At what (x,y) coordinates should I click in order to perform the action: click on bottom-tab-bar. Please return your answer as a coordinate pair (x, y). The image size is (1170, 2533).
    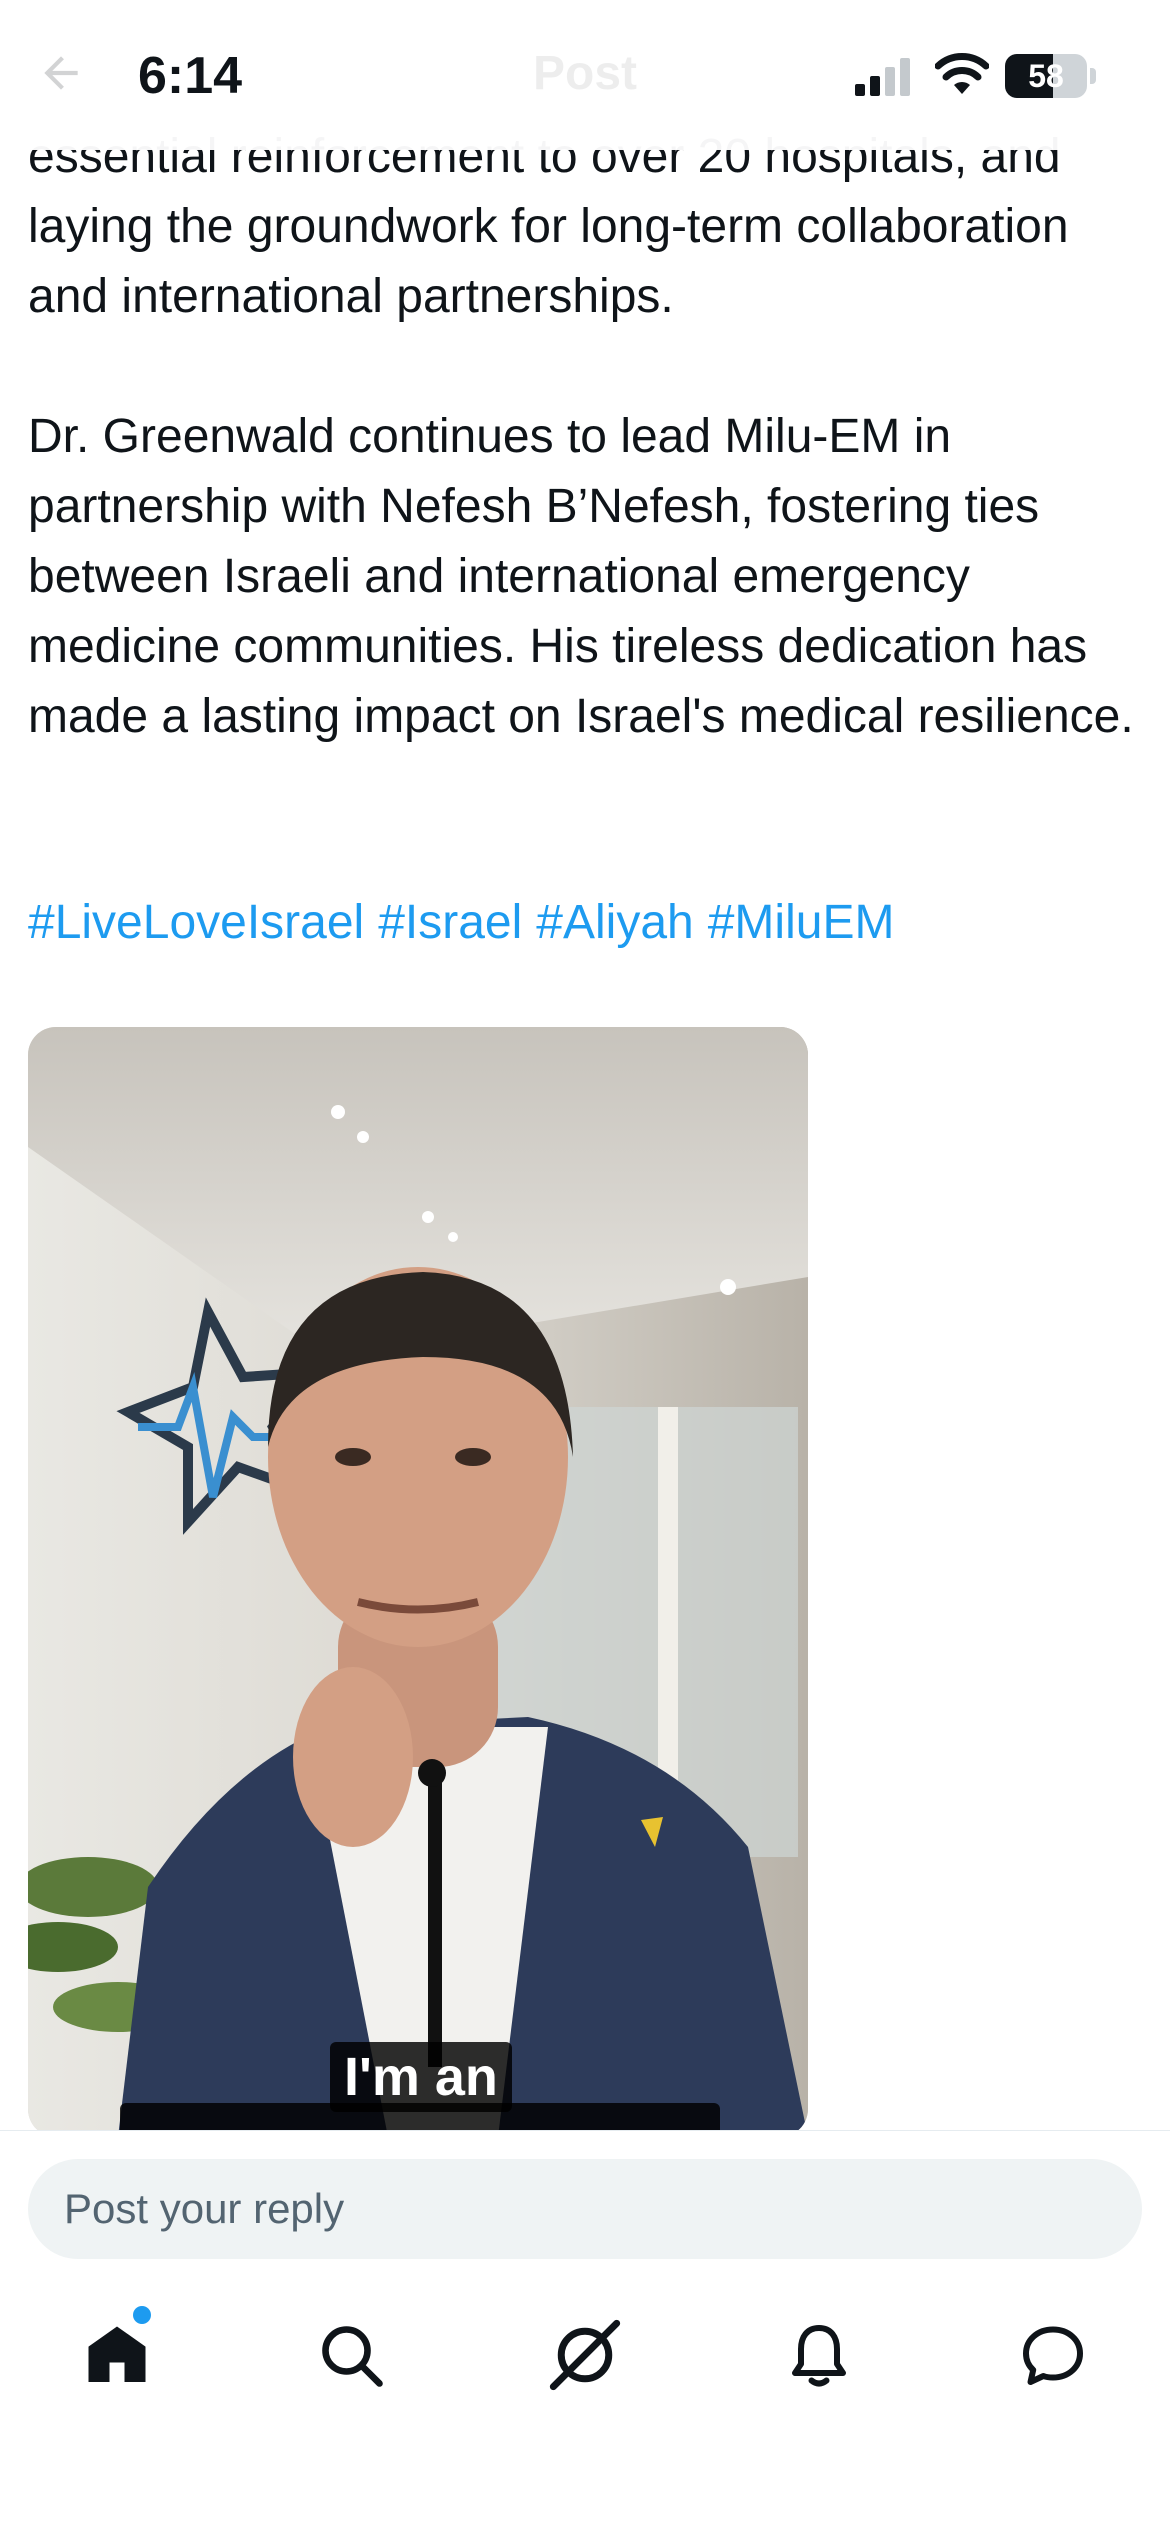
    Looking at the image, I should click on (585, 2360).